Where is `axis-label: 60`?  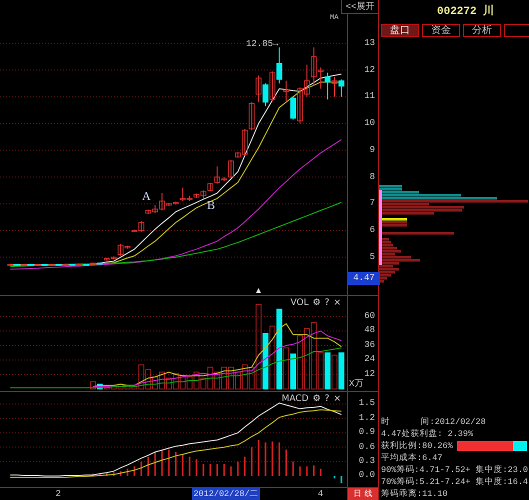
axis-label: 60 is located at coordinates (369, 316).